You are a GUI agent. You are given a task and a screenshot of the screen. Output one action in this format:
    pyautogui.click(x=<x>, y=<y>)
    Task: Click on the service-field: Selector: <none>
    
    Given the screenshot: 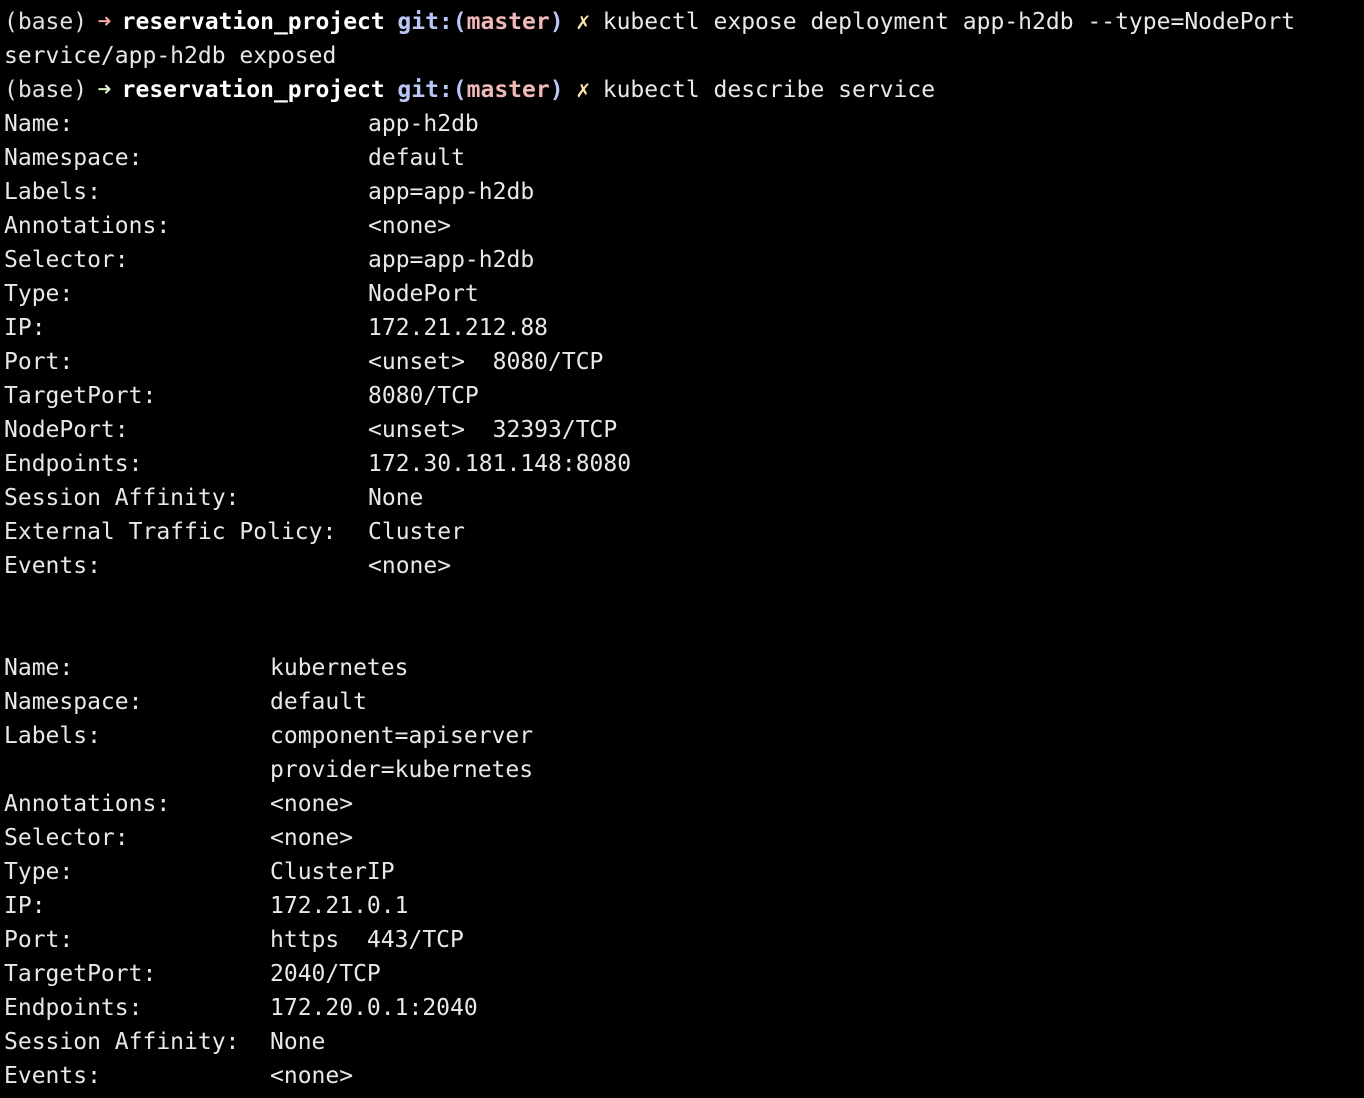 What is the action you would take?
    pyautogui.click(x=684, y=838)
    